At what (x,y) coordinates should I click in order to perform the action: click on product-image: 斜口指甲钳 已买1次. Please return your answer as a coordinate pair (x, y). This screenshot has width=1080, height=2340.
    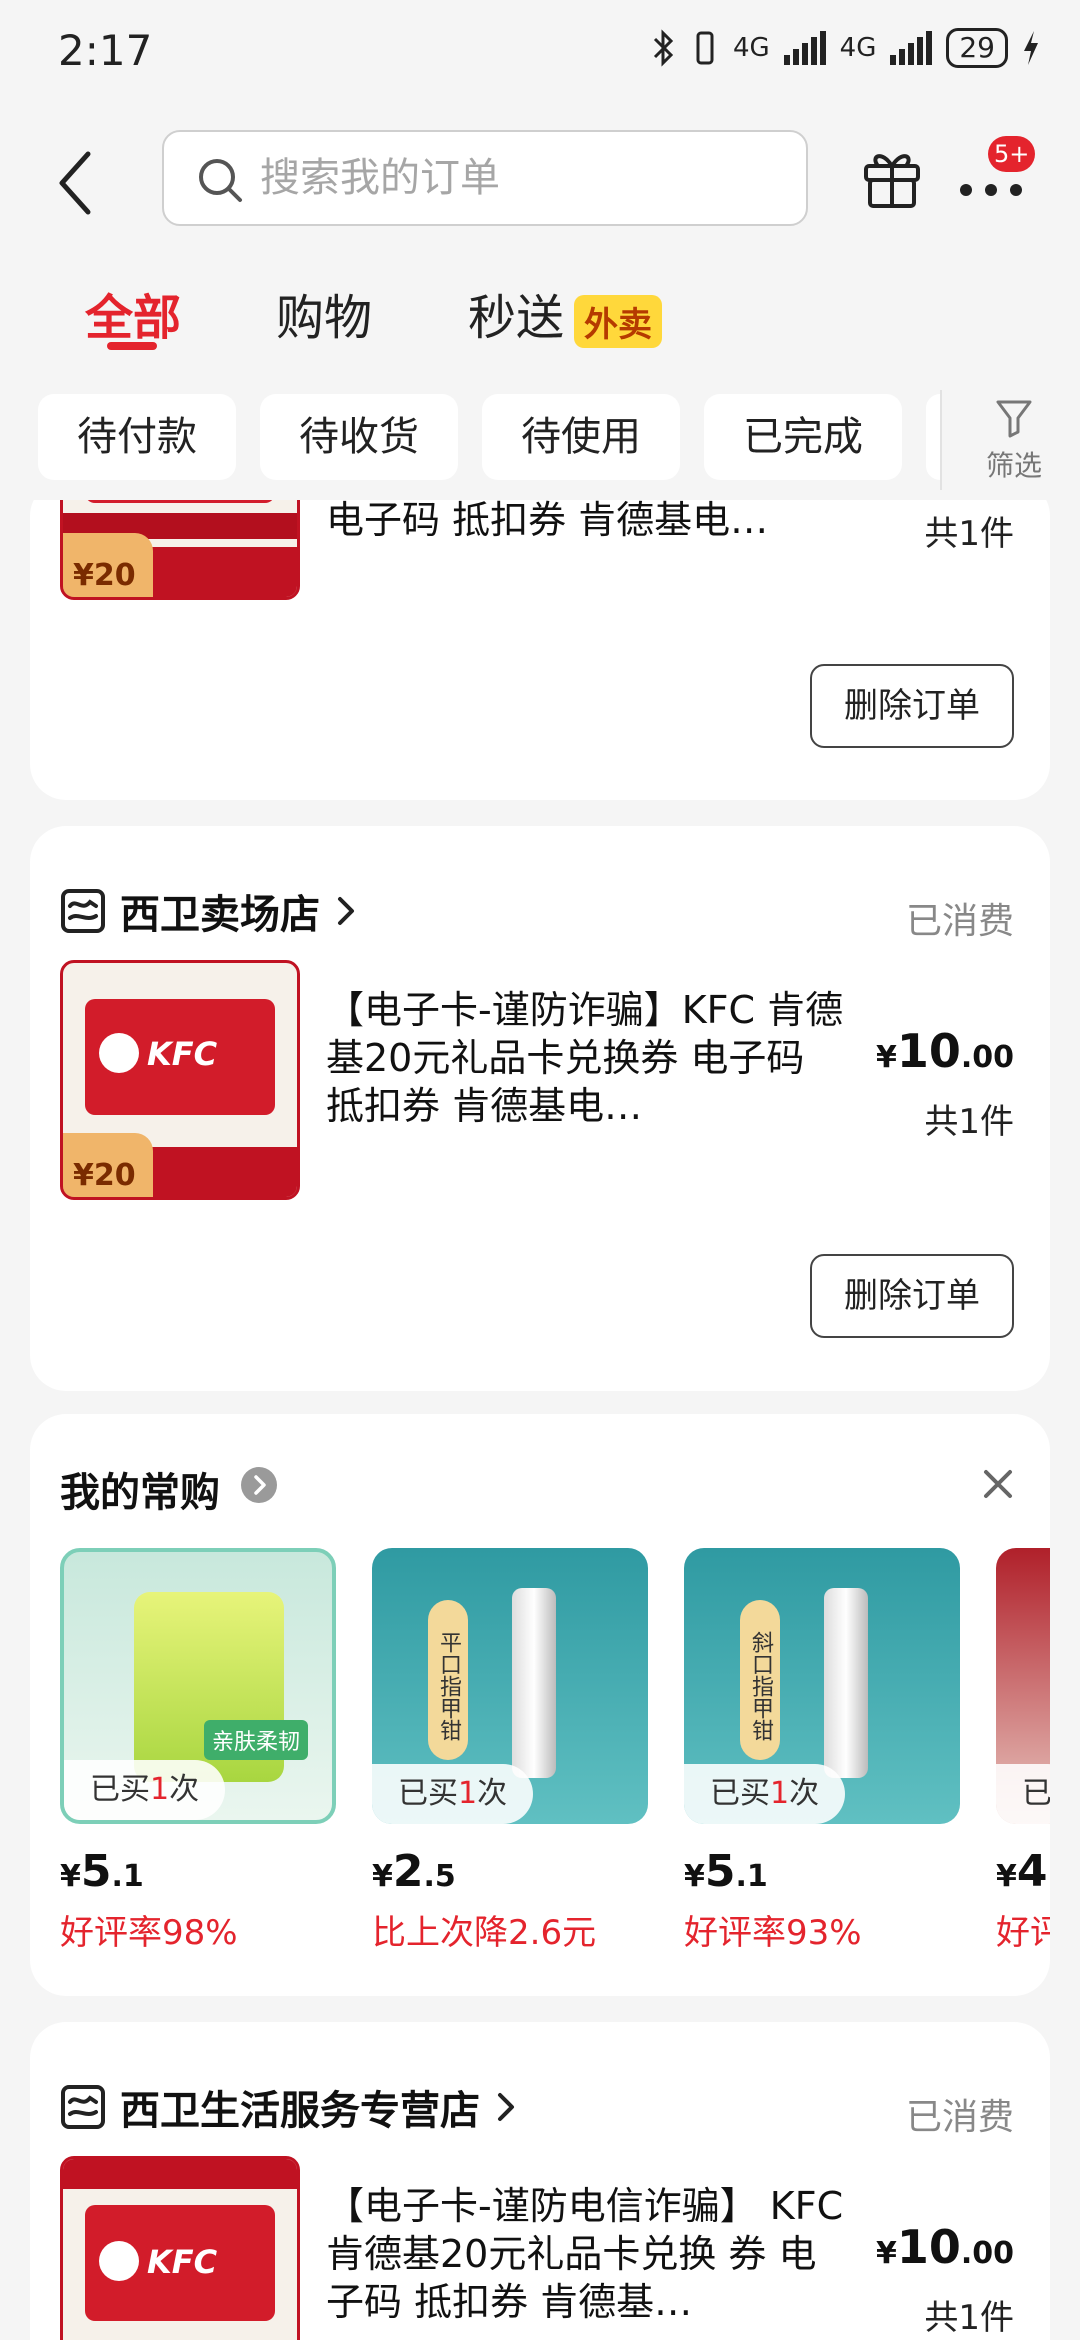
    Looking at the image, I should click on (822, 1686).